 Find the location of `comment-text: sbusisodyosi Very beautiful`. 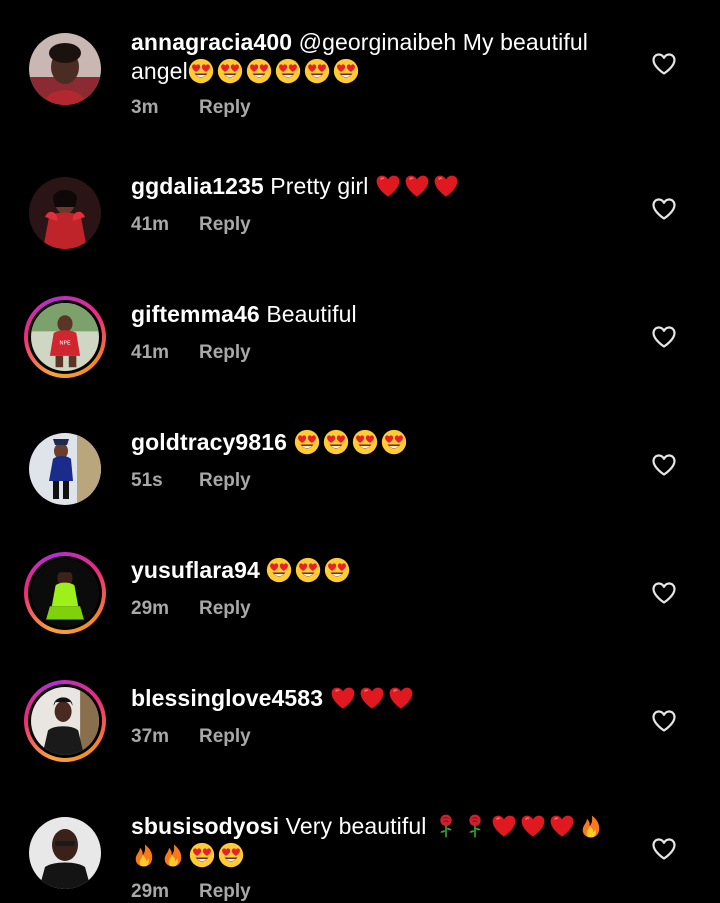

comment-text: sbusisodyosi Very beautiful is located at coordinates (375, 841).